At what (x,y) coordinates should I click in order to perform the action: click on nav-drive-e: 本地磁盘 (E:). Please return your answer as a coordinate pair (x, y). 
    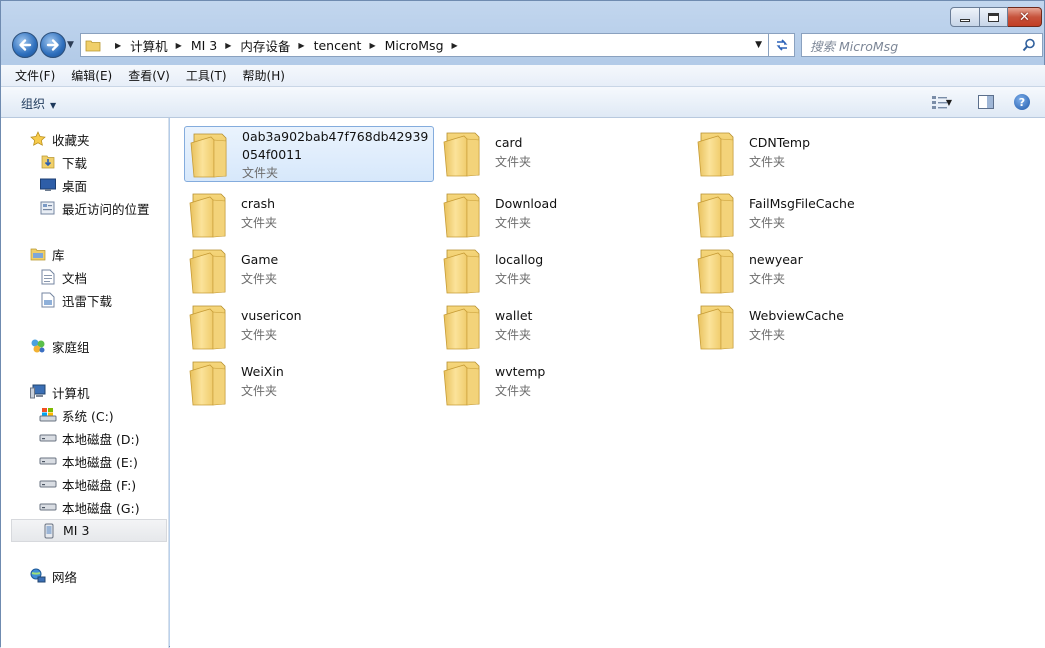
    Looking at the image, I should click on (88, 461).